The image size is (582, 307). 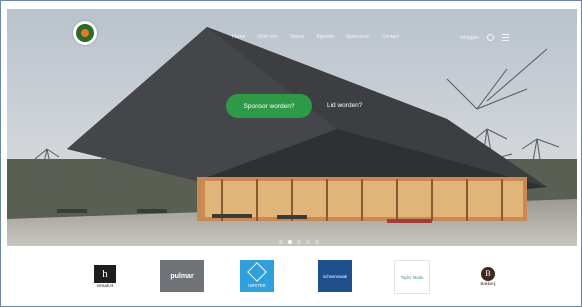 What do you see at coordinates (324, 37) in the screenshot?
I see `nav-item-agenda: Agenda` at bounding box center [324, 37].